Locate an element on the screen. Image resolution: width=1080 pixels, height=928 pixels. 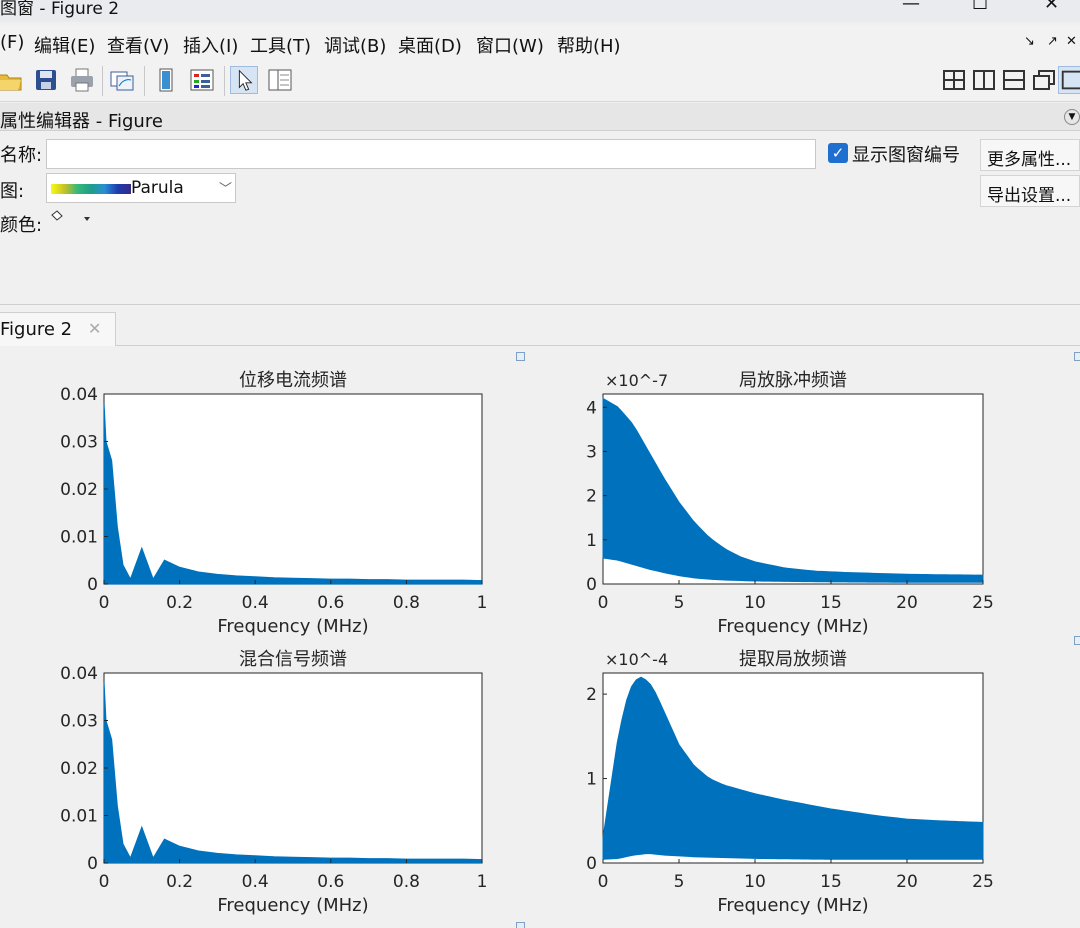
property-editor-header: 属性编辑器 - Figure ▼ is located at coordinates (540, 117).